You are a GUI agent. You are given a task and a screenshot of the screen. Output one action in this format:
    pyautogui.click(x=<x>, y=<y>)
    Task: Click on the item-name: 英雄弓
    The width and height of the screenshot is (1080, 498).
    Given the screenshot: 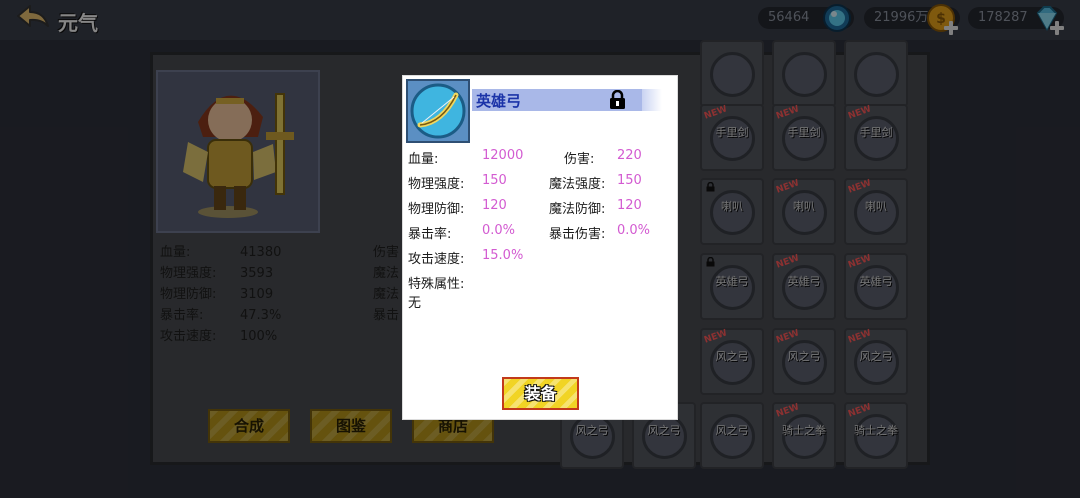 What is the action you would take?
    pyautogui.click(x=499, y=101)
    